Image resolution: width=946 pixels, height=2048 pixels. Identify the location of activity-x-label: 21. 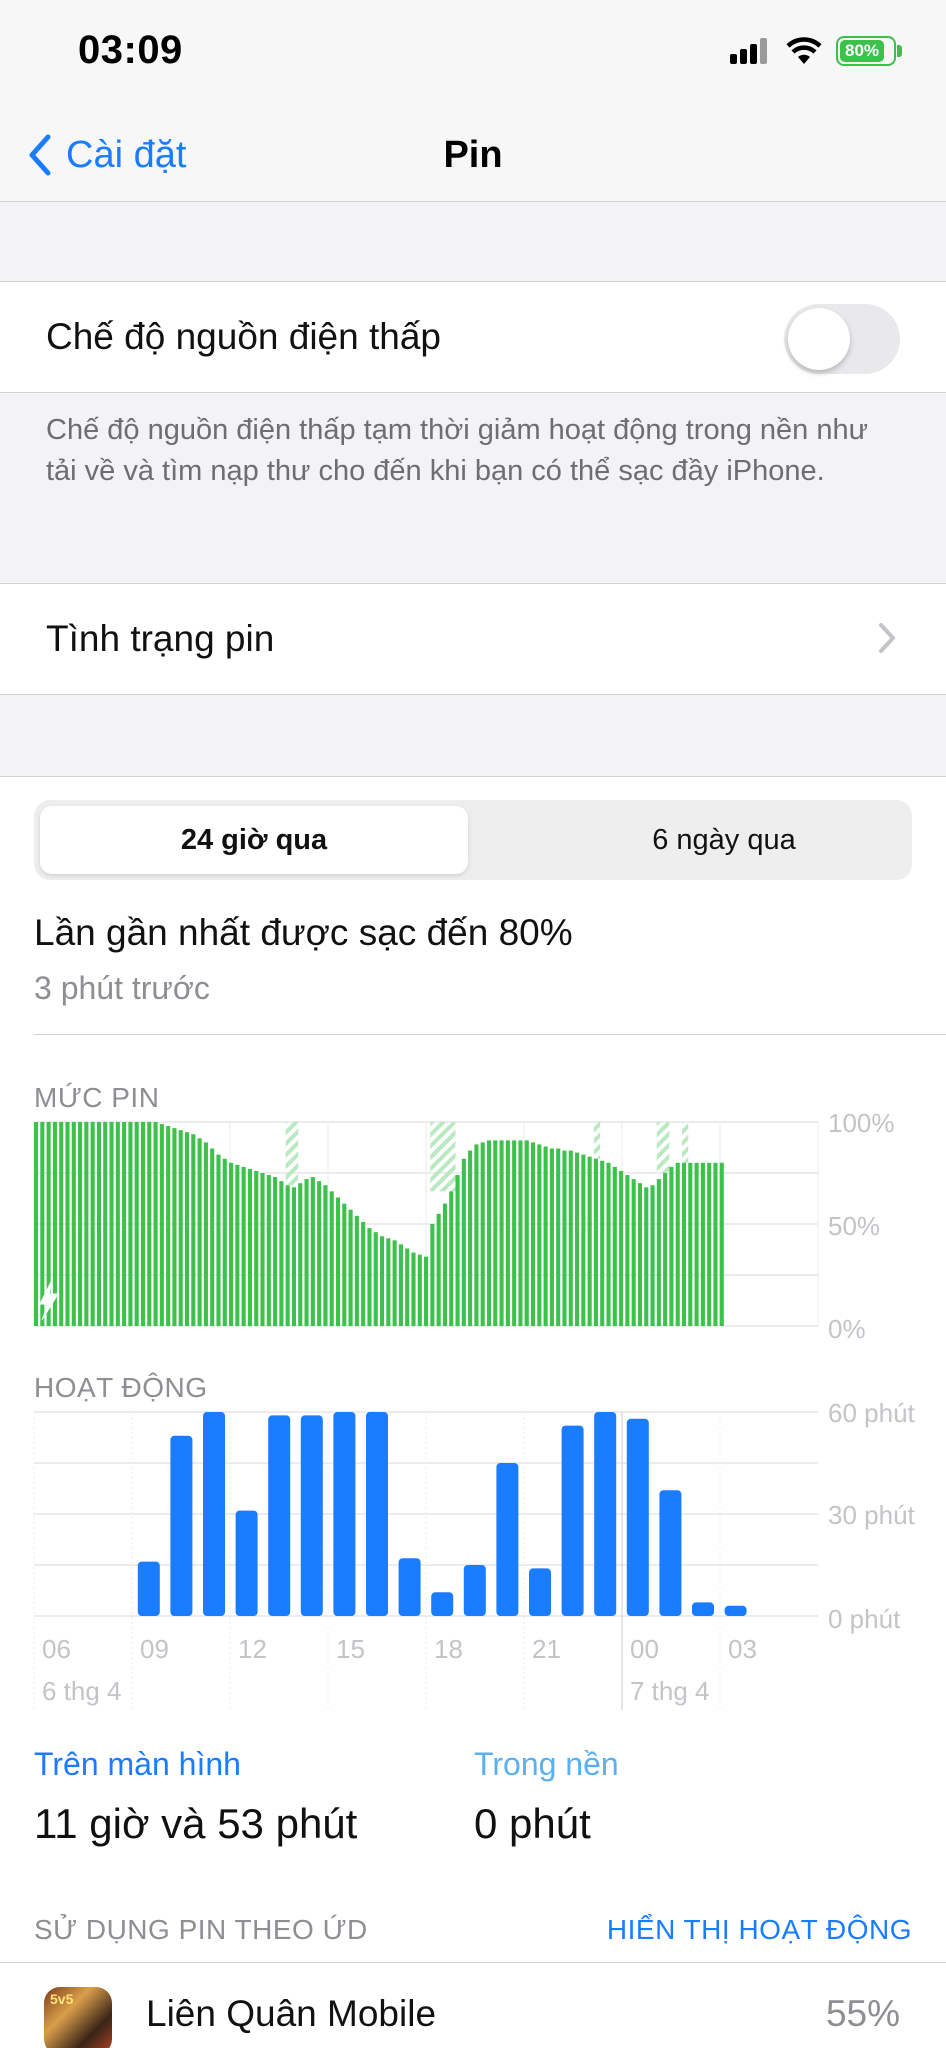
(546, 1649).